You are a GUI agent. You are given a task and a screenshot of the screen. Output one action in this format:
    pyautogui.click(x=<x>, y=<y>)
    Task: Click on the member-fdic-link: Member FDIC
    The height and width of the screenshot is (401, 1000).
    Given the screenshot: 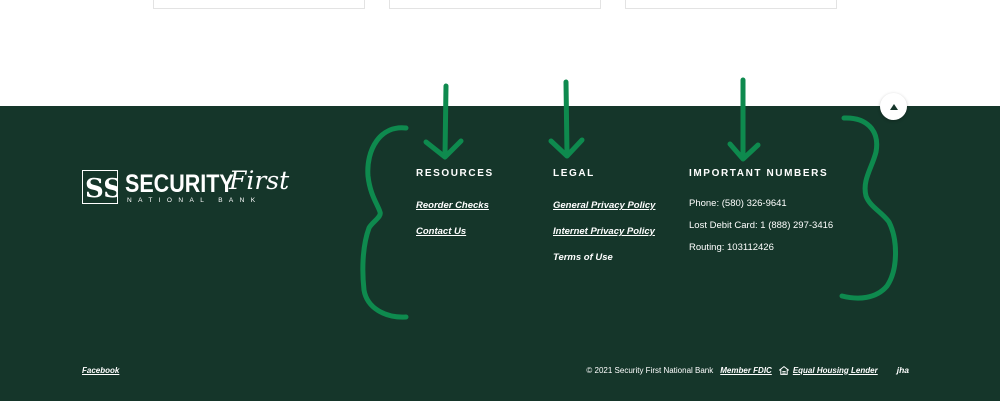 What is the action you would take?
    pyautogui.click(x=746, y=370)
    